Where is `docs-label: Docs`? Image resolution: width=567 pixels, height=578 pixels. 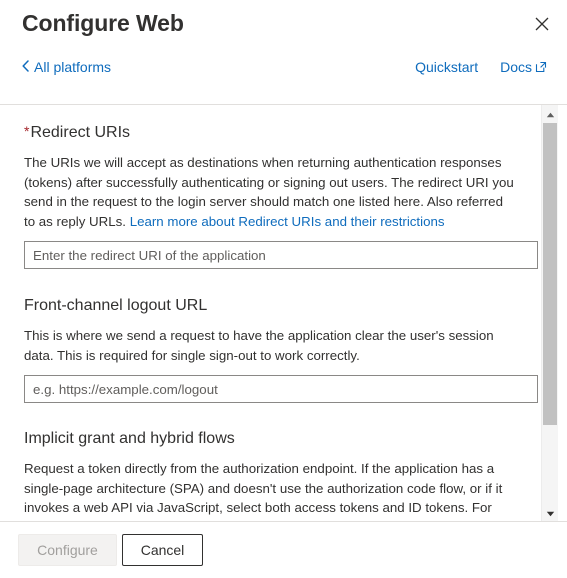 docs-label: Docs is located at coordinates (516, 67).